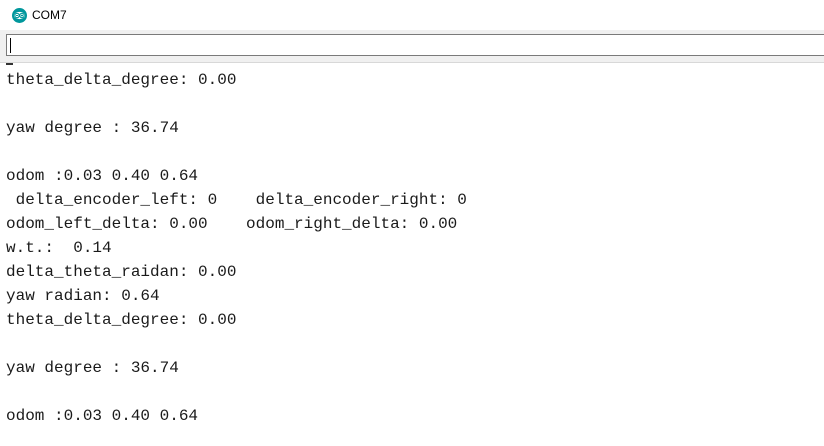 This screenshot has width=824, height=446. I want to click on clipped-text-fragment, so click(9, 64).